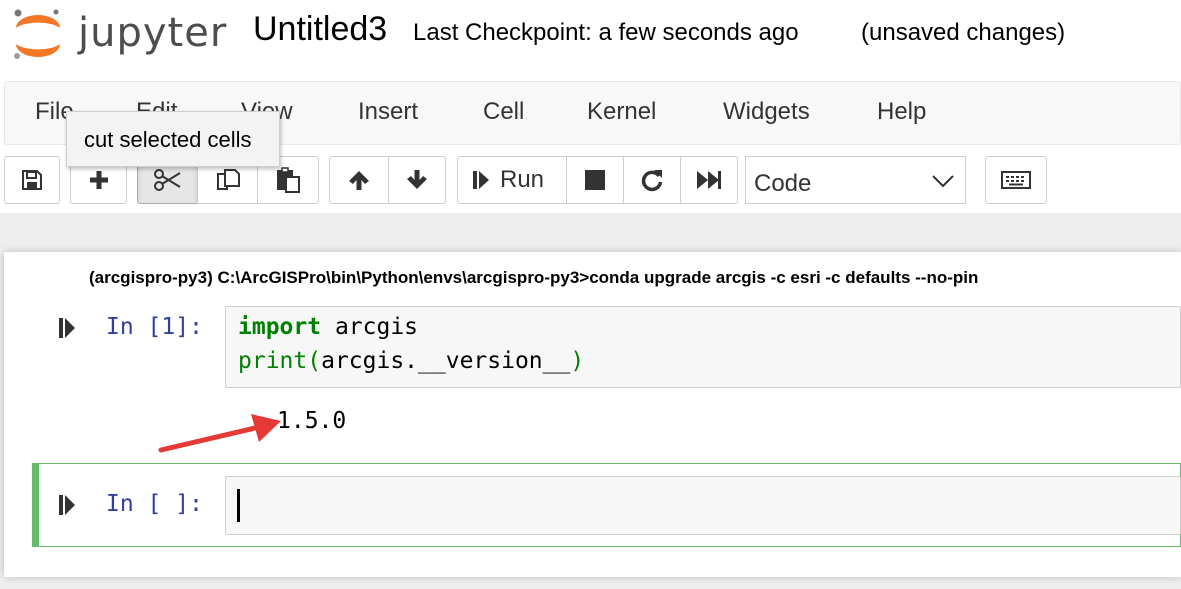  What do you see at coordinates (320, 29) in the screenshot?
I see `notebook-title: Untitled3` at bounding box center [320, 29].